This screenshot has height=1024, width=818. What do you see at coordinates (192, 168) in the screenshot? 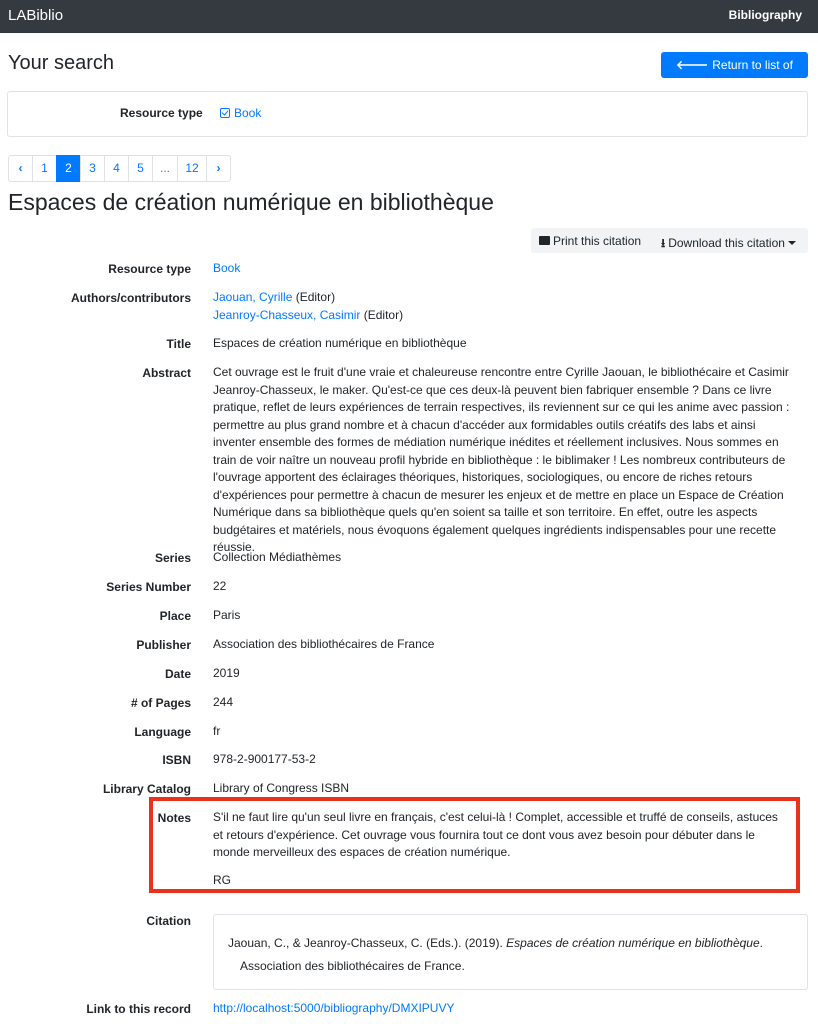
I see `page-12: 12` at bounding box center [192, 168].